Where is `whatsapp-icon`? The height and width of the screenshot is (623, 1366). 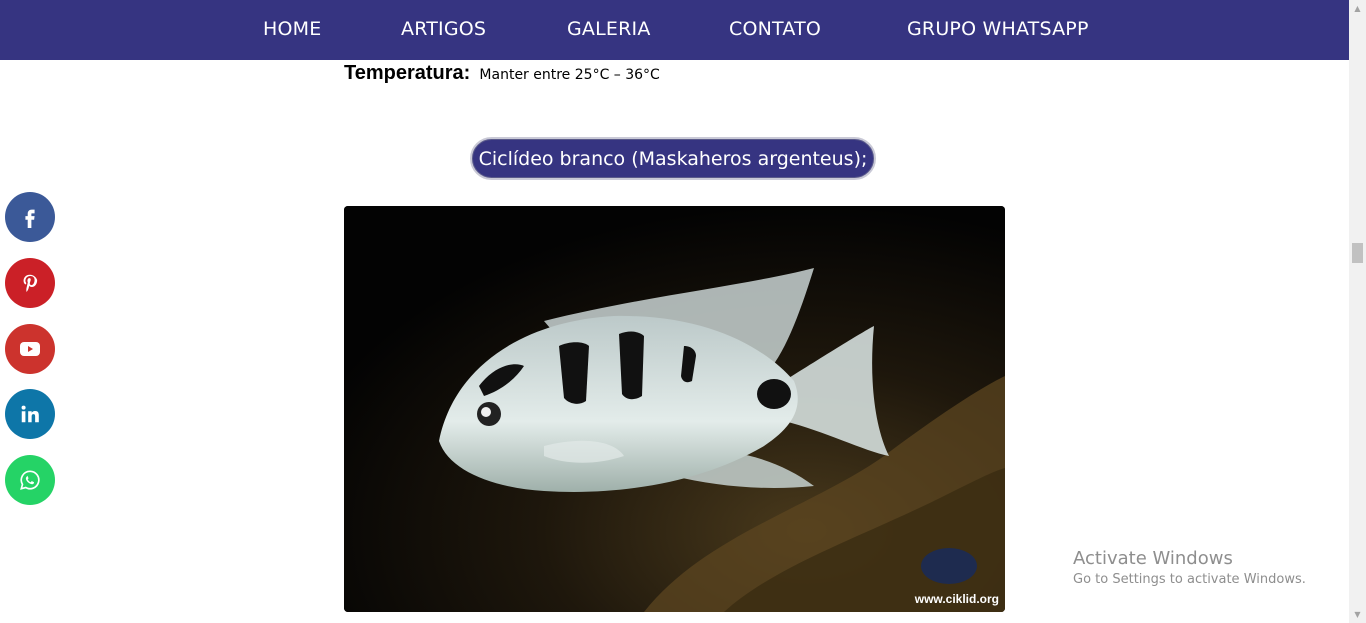
whatsapp-icon is located at coordinates (30, 480).